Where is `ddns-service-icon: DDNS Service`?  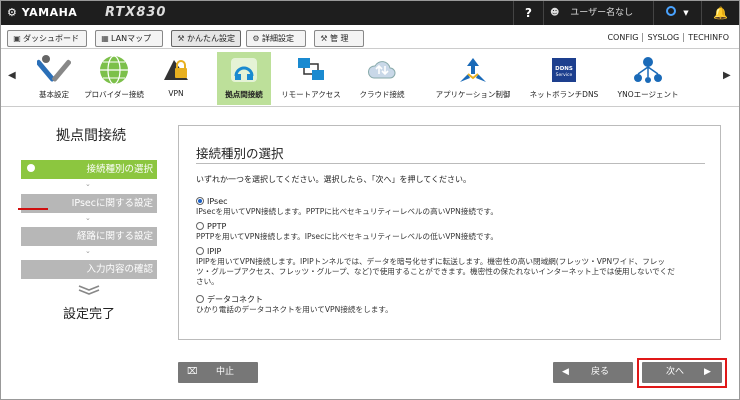
ddns-service-icon: DDNS Service is located at coordinates (564, 70).